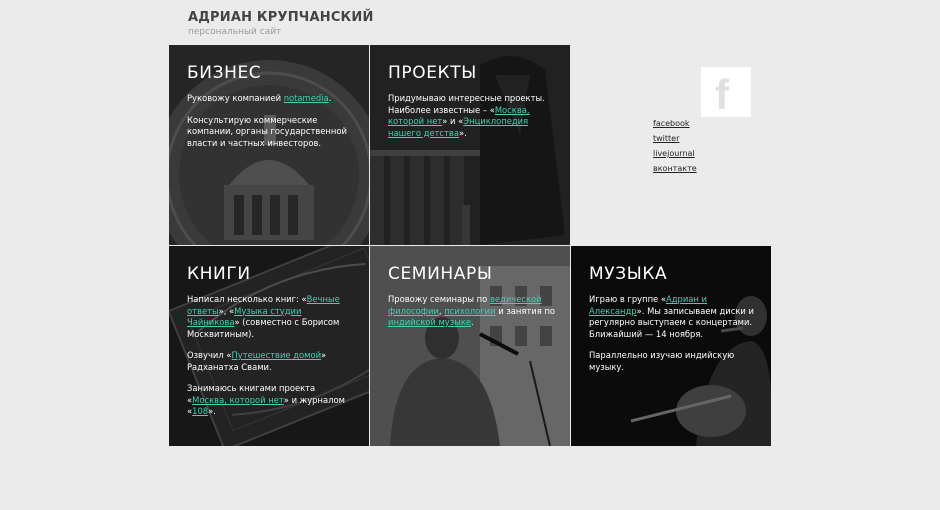 The height and width of the screenshot is (510, 940). Describe the element at coordinates (440, 274) in the screenshot. I see `seminars-heading: СЕМИНАРЫ` at that location.